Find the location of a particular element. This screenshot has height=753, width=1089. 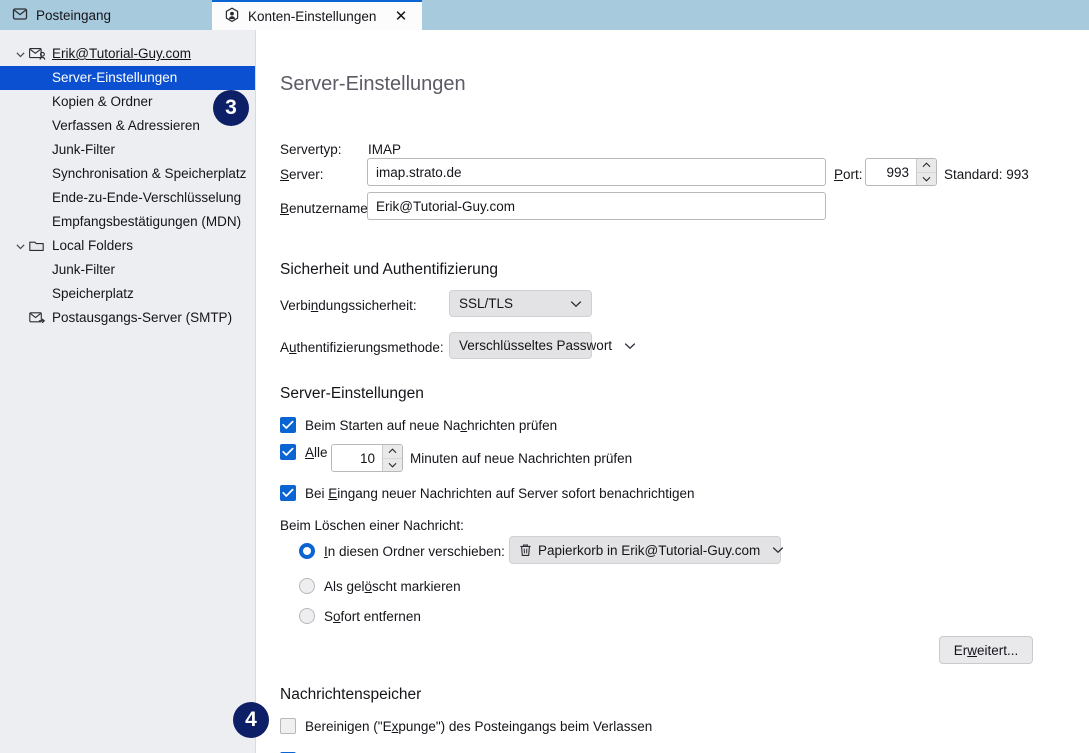

sidebar-item-account-root: Erik@Tutorial-Guy.com is located at coordinates (127, 54).